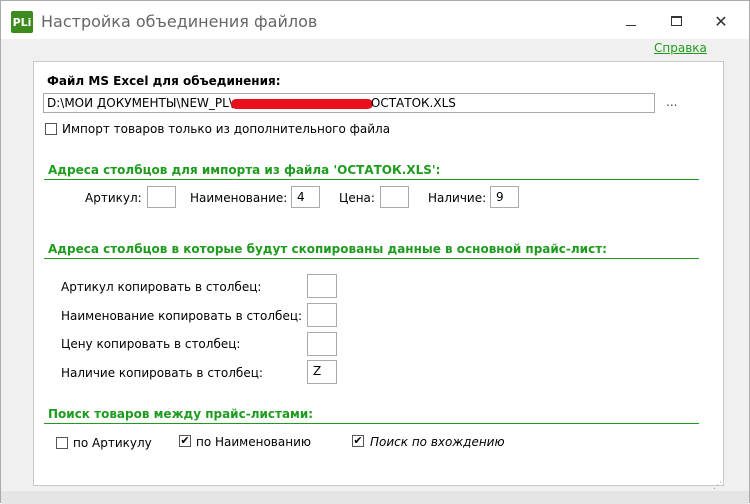 This screenshot has width=750, height=504. I want to click on search-by-name-label: по Наименованию, so click(253, 442).